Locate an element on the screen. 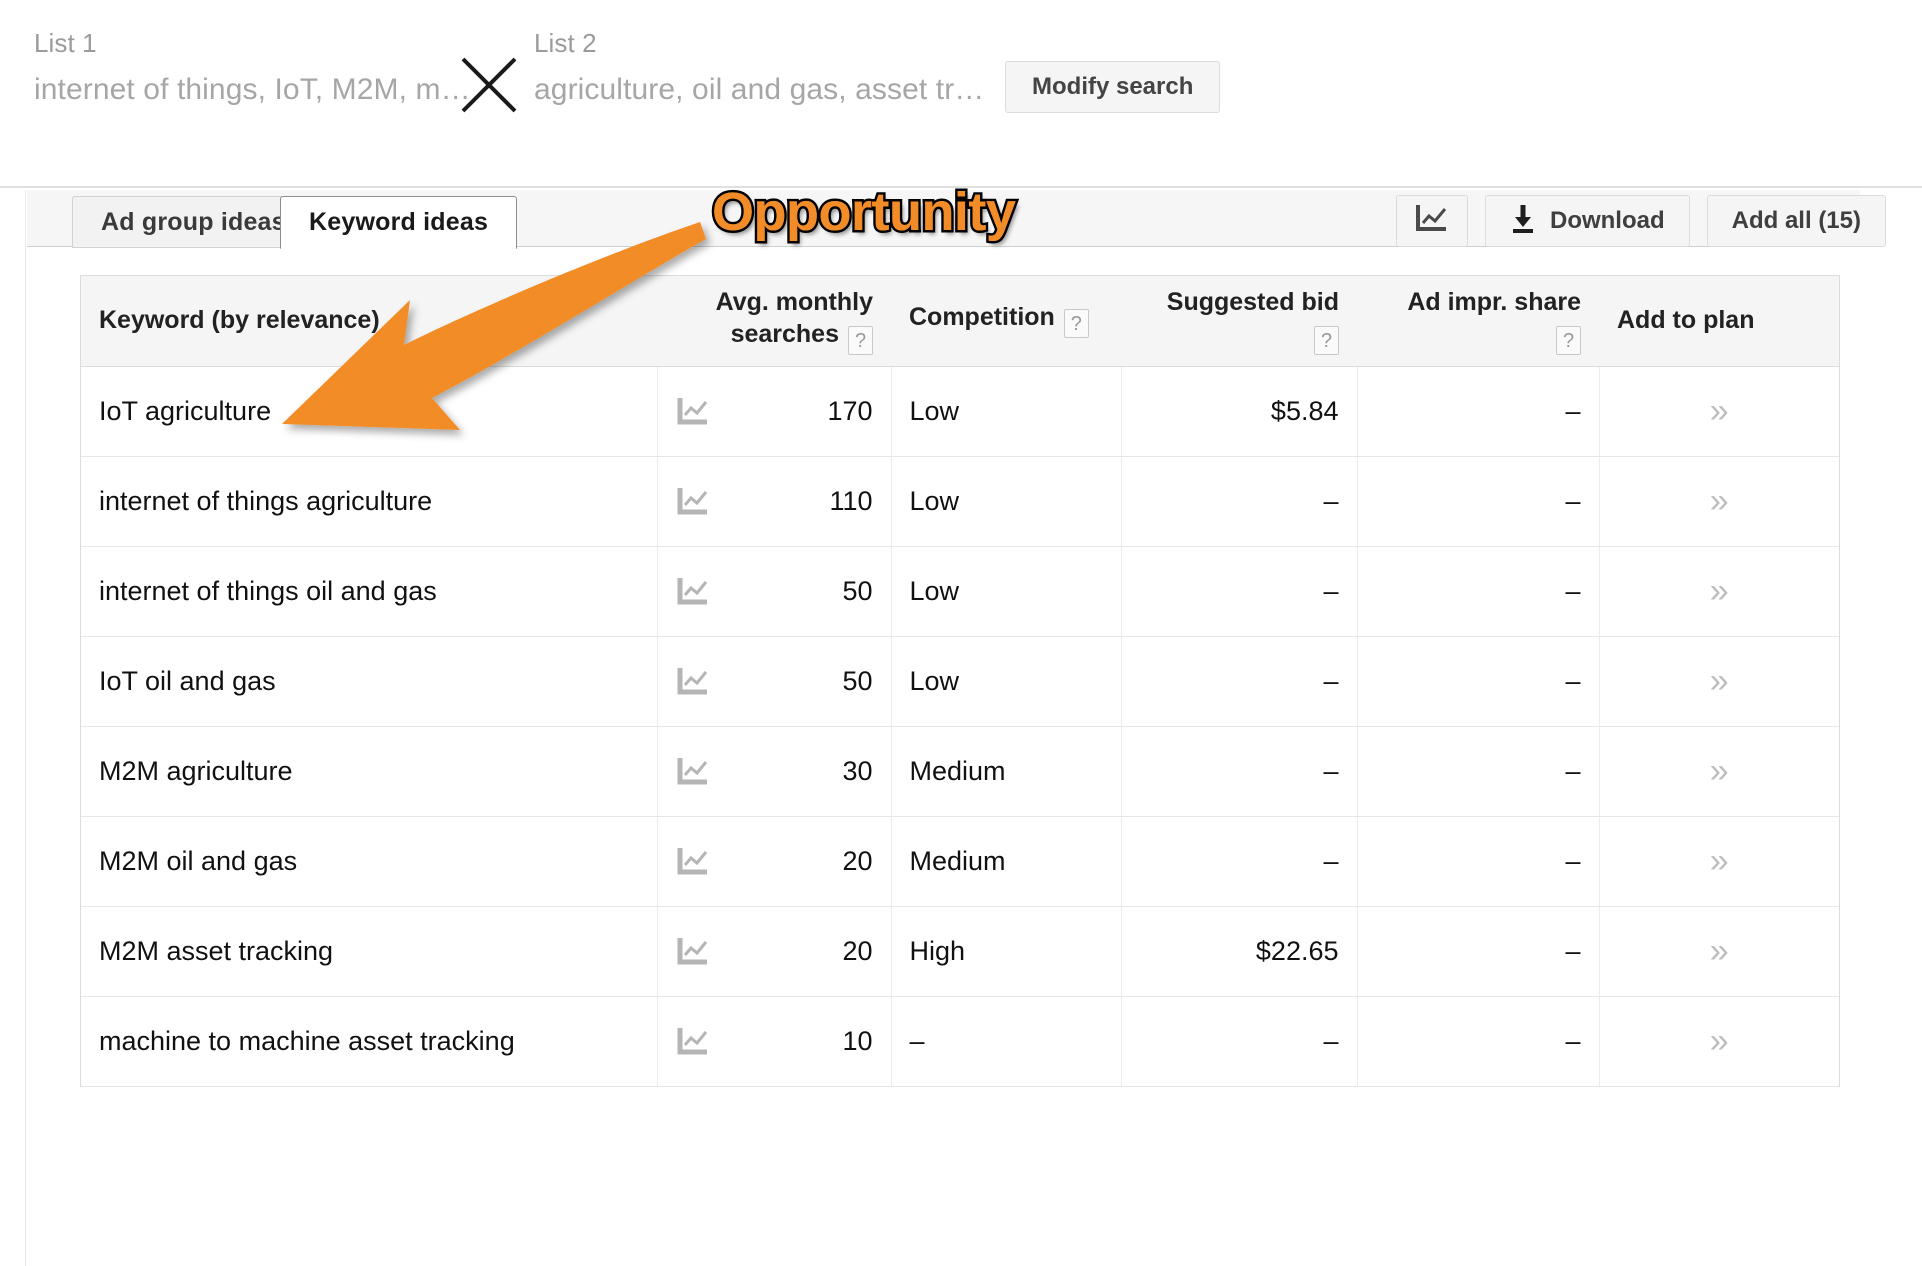  cell-avg-monthly-searches: 110 is located at coordinates (774, 501).